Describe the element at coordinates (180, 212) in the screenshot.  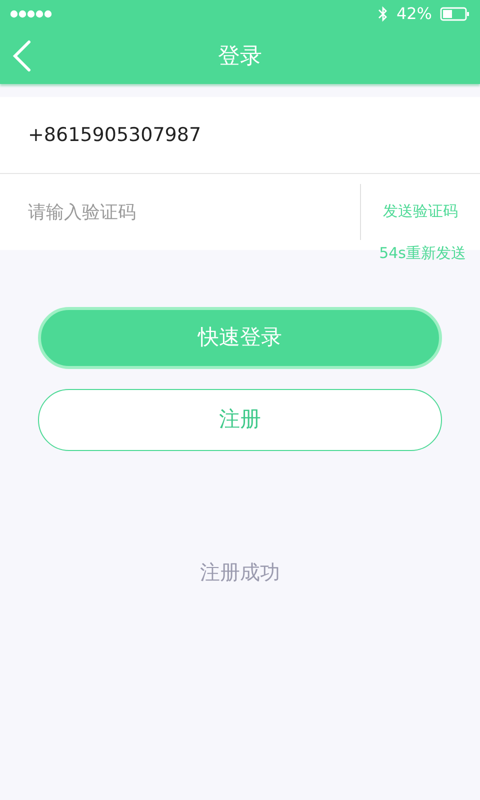
I see `verification-code-field: 请输入验证码` at that location.